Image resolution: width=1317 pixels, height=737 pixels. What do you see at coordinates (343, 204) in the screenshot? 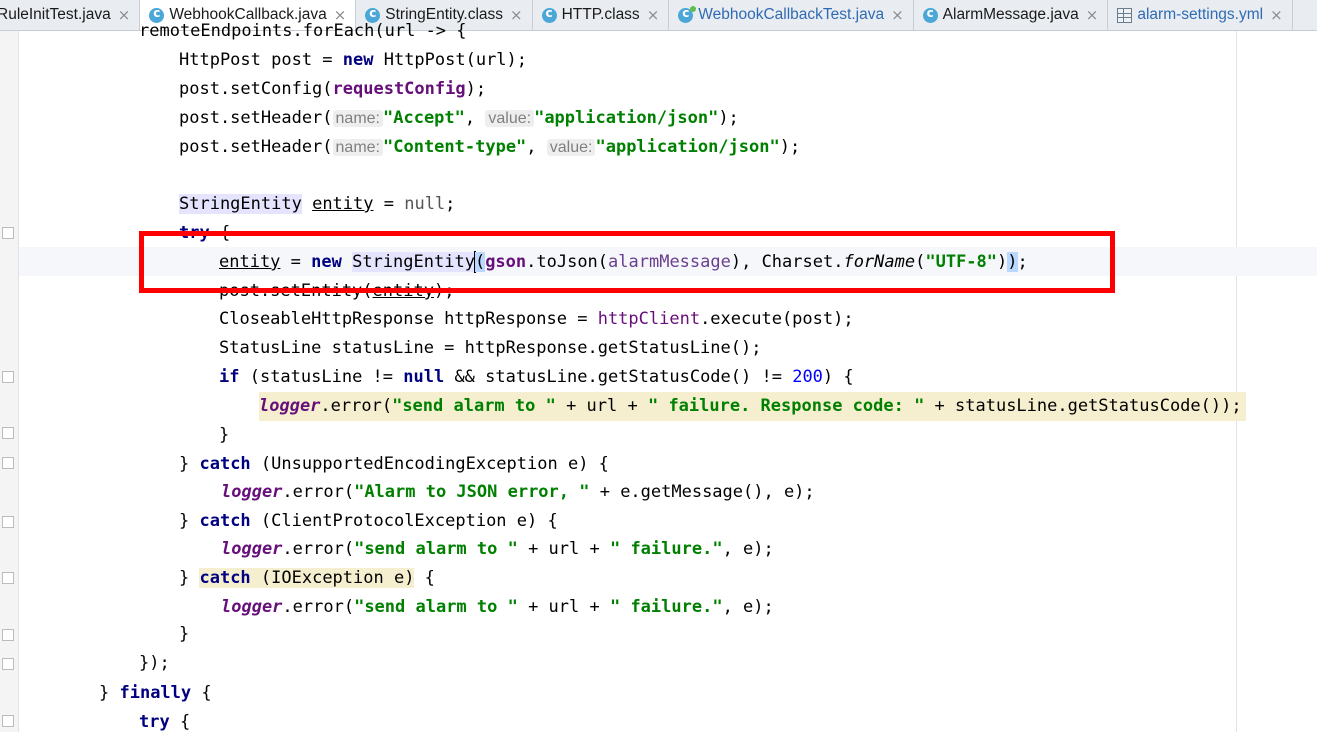
I see `variable-ref: entity` at bounding box center [343, 204].